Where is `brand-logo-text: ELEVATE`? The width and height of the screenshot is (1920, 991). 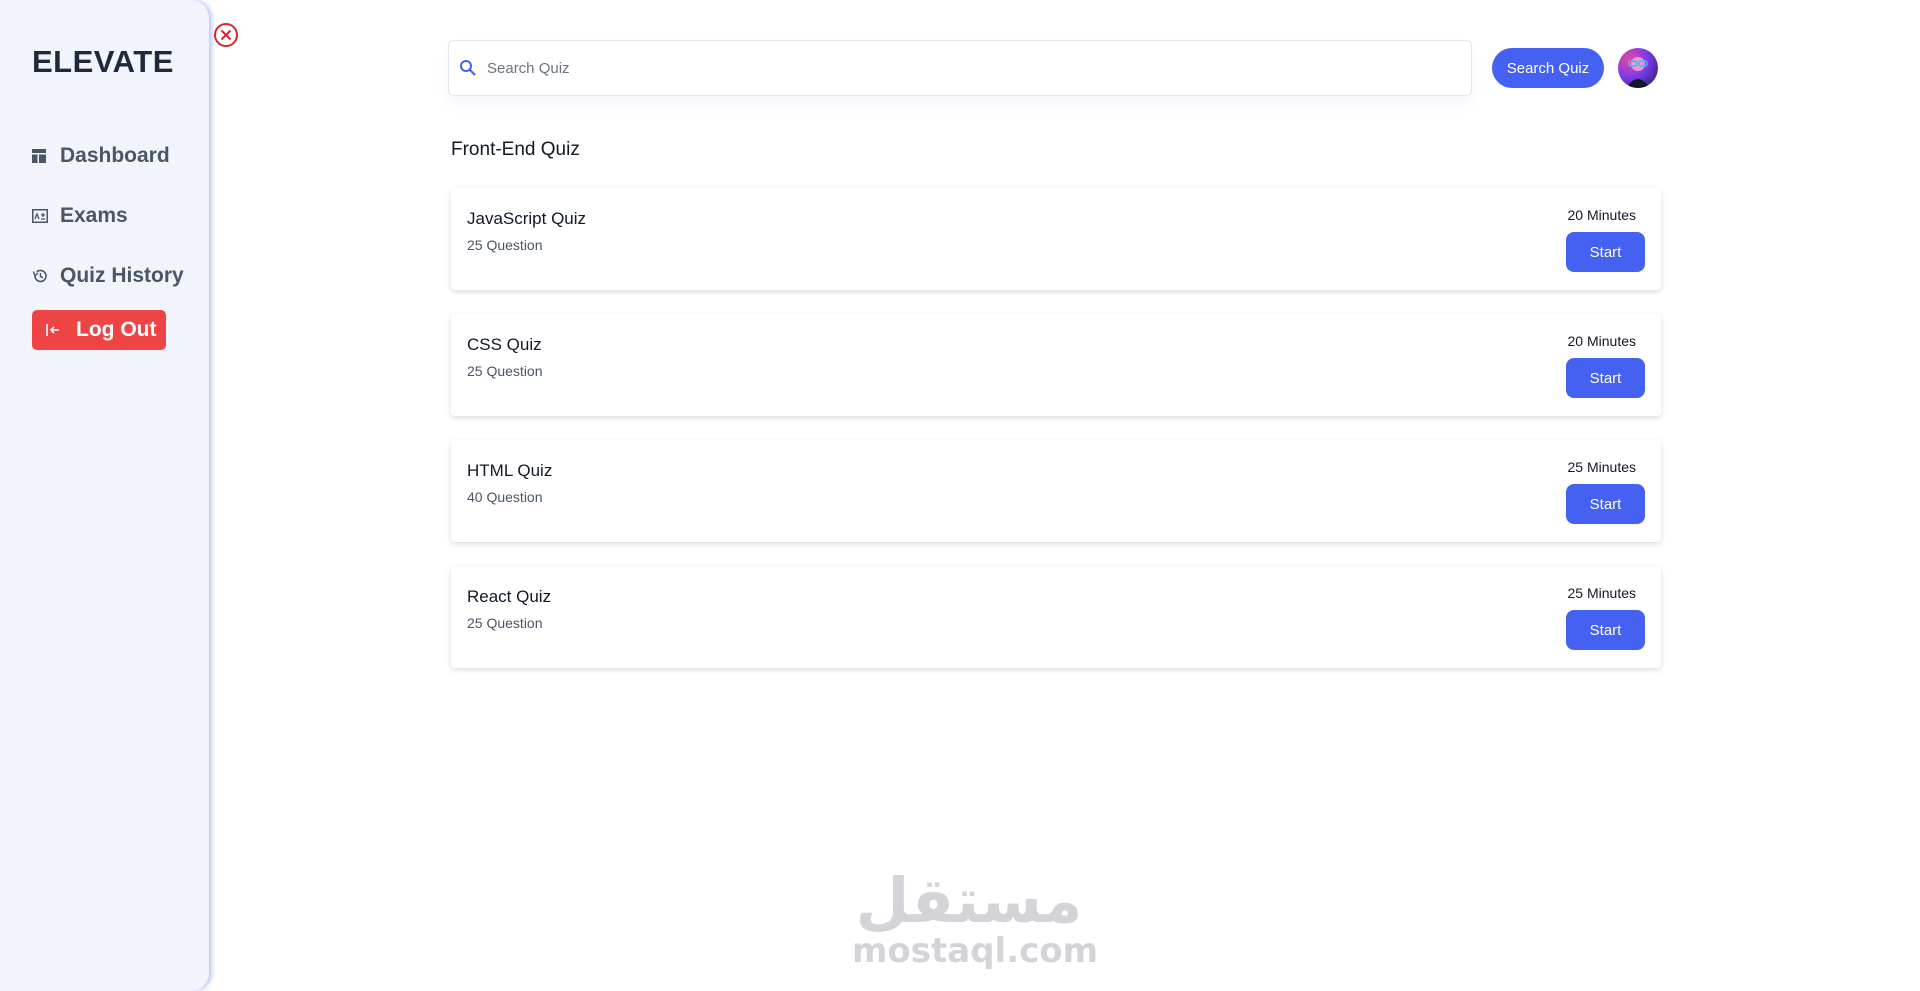 brand-logo-text: ELEVATE is located at coordinates (103, 61).